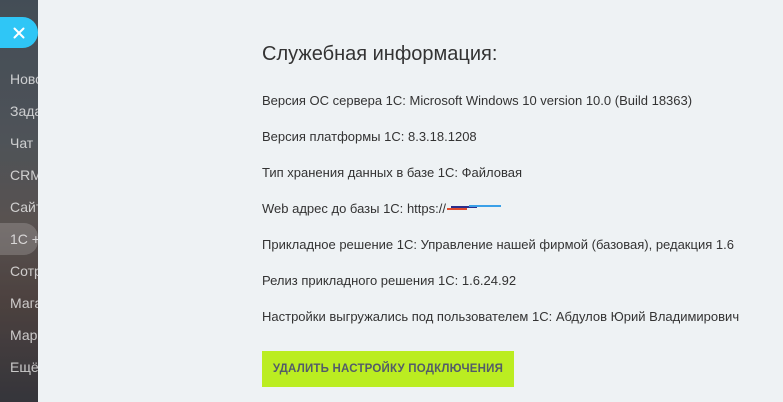 The width and height of the screenshot is (783, 402). Describe the element at coordinates (360, 172) in the screenshot. I see `info-label: Тип хранения данных в базе 1С:` at that location.